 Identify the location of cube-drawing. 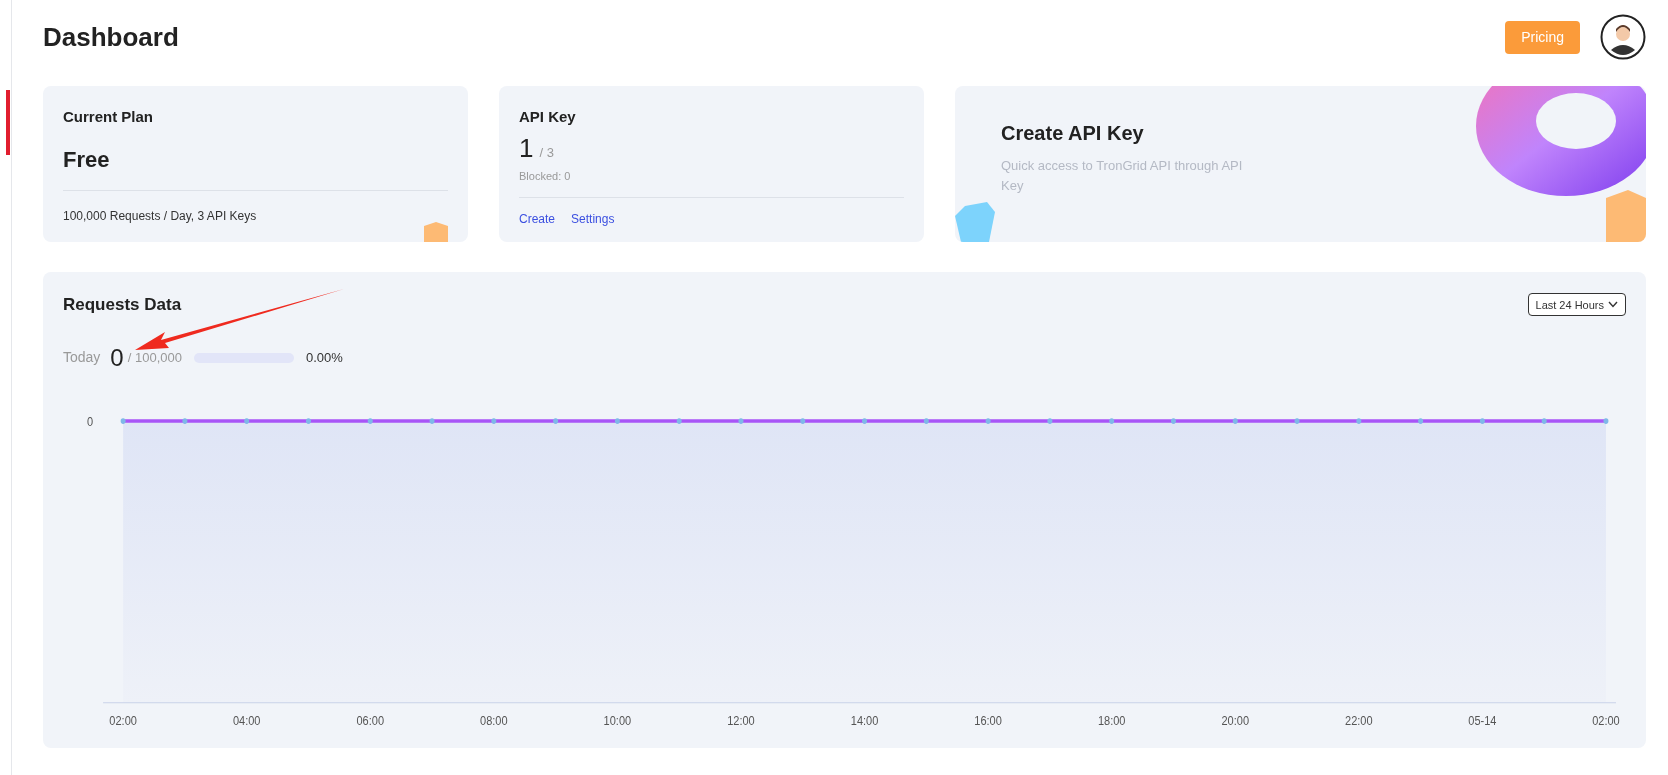
(975, 222).